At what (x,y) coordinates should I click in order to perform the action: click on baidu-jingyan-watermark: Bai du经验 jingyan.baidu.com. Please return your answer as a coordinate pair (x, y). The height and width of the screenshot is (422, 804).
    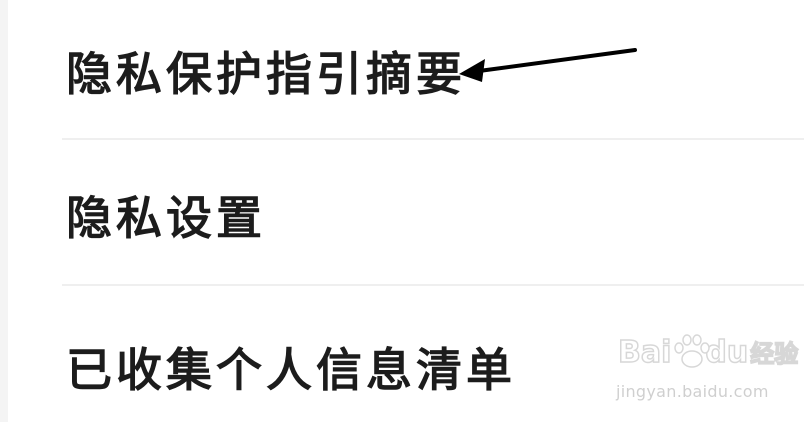
    Looking at the image, I should click on (705, 372).